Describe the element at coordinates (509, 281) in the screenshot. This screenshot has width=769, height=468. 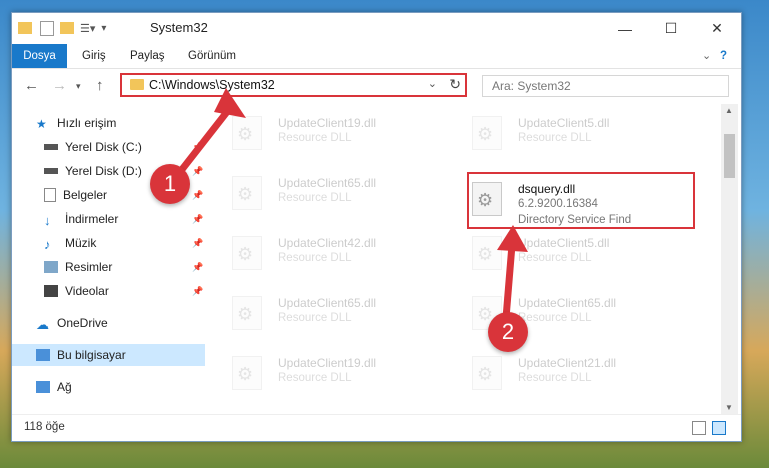
I see `arrow-2-shaft` at that location.